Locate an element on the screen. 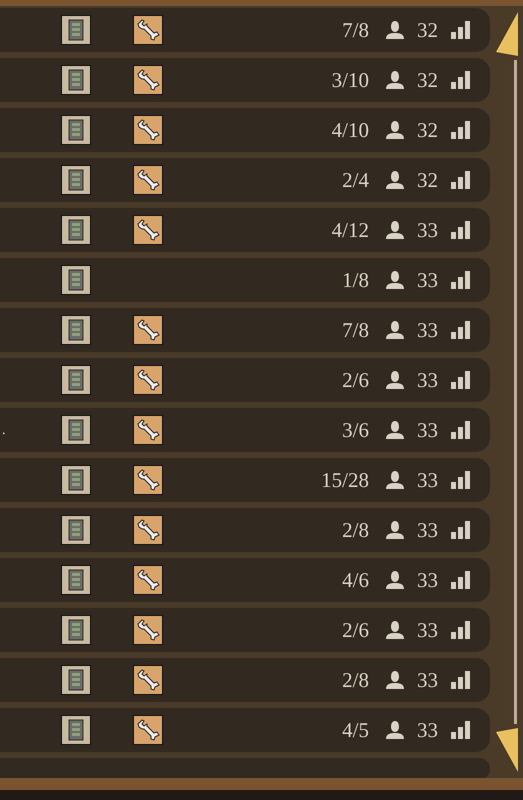 The height and width of the screenshot is (800, 523). server-row: 4/6 33 is located at coordinates (245, 580).